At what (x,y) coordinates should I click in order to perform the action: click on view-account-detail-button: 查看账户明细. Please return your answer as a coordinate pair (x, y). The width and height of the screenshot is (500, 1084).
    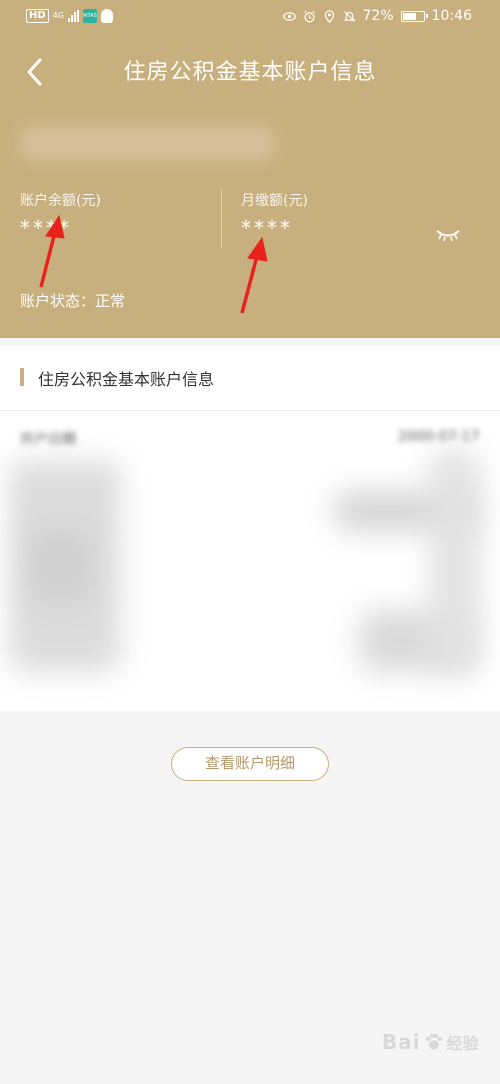
    Looking at the image, I should click on (250, 764).